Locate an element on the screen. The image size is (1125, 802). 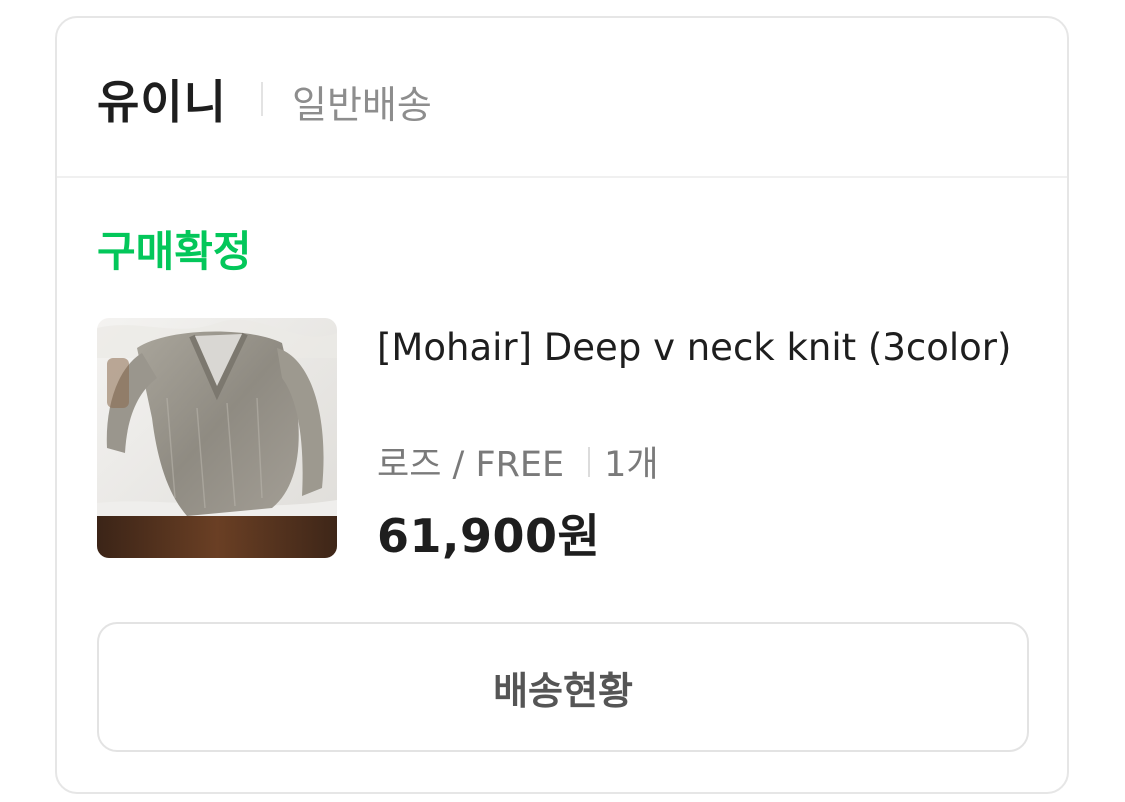
option-divider is located at coordinates (589, 461).